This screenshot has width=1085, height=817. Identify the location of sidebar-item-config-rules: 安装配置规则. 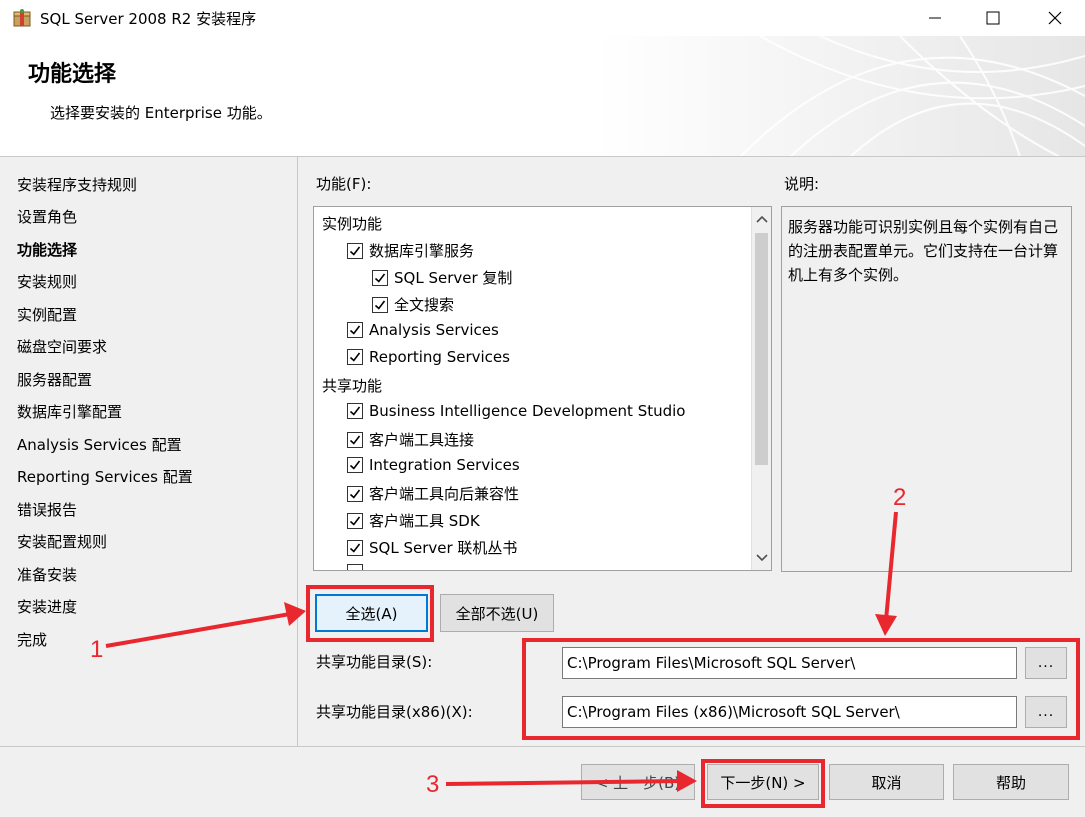
(62, 541).